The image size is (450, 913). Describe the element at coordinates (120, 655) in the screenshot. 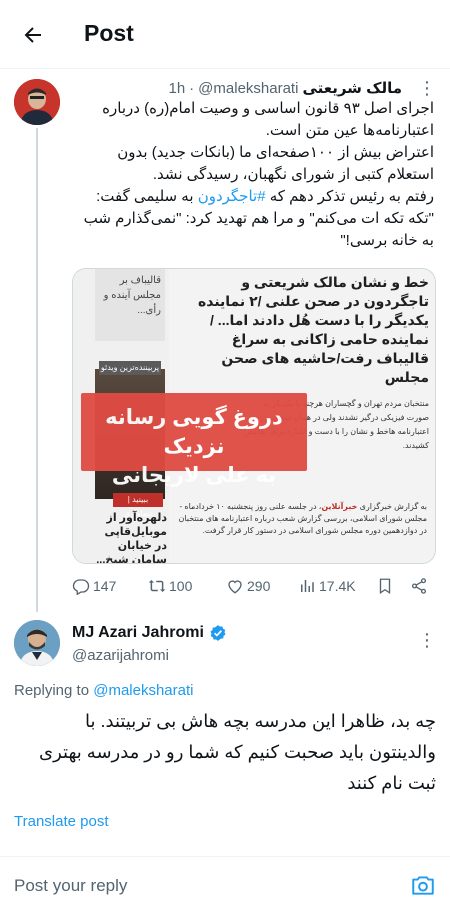

I see `reply-handle: @azarijahromi` at that location.